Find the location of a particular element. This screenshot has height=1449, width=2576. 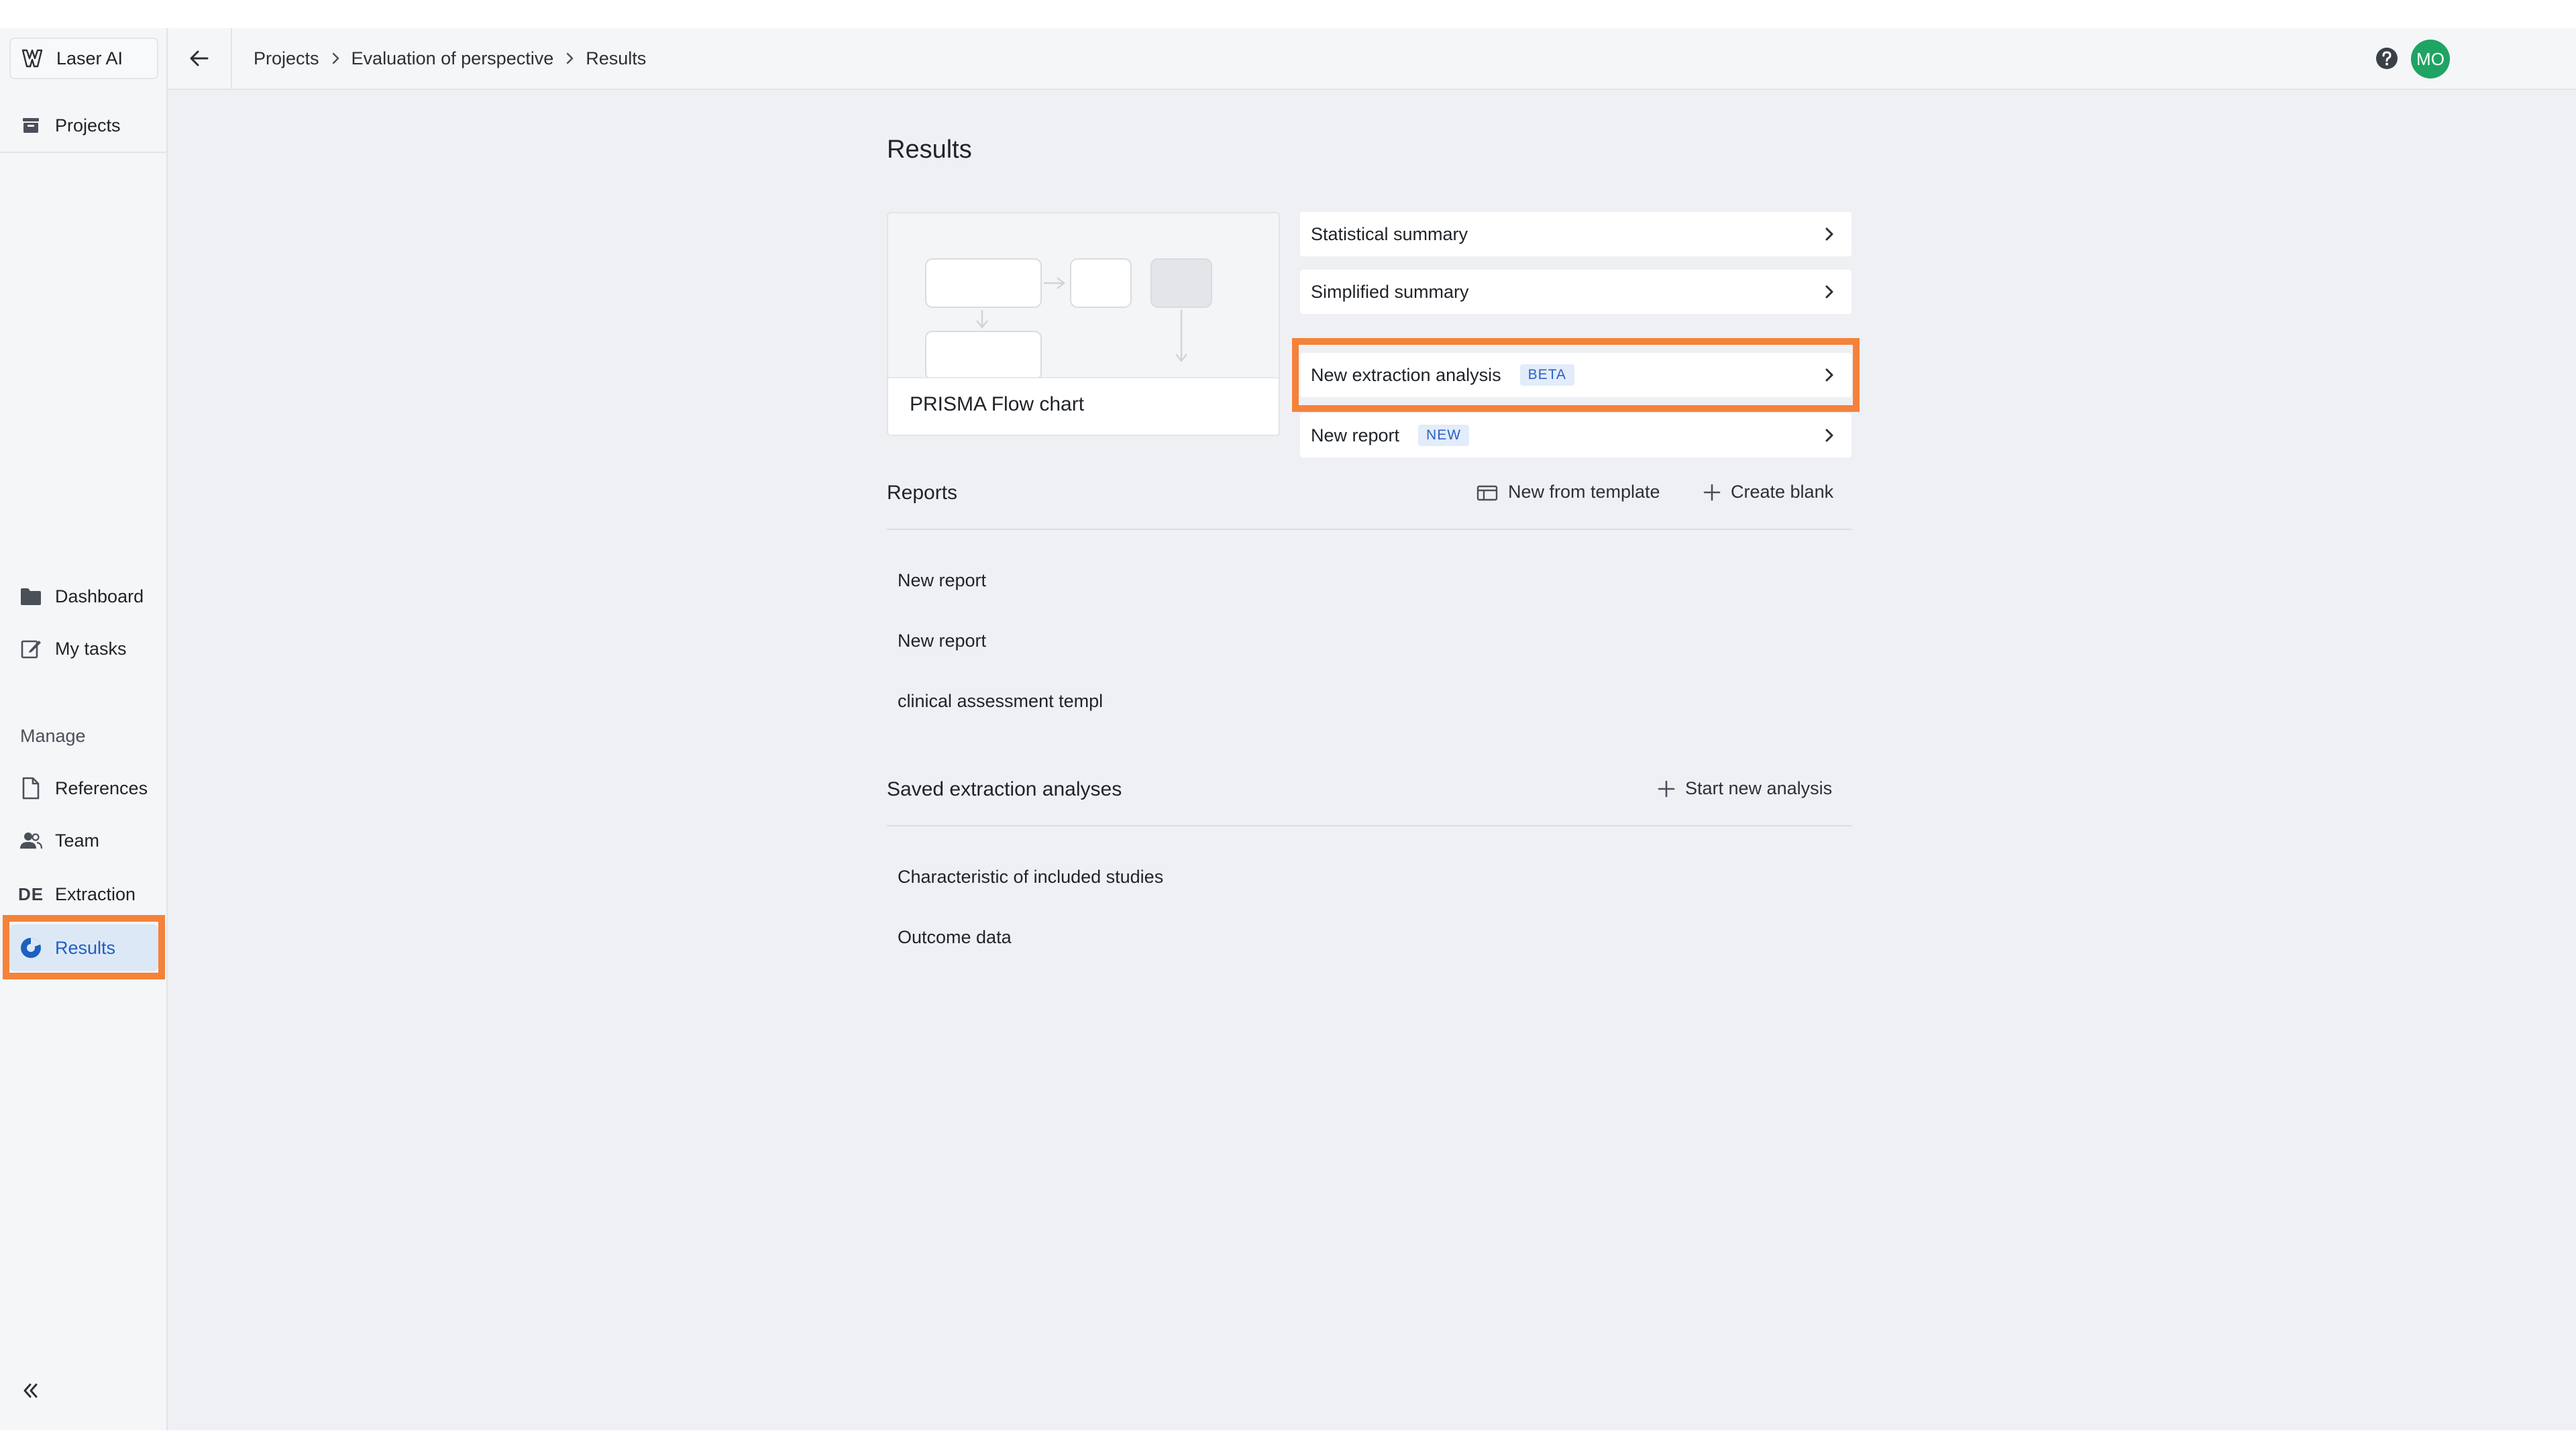

double-chevron-left-icon is located at coordinates (30, 1390).